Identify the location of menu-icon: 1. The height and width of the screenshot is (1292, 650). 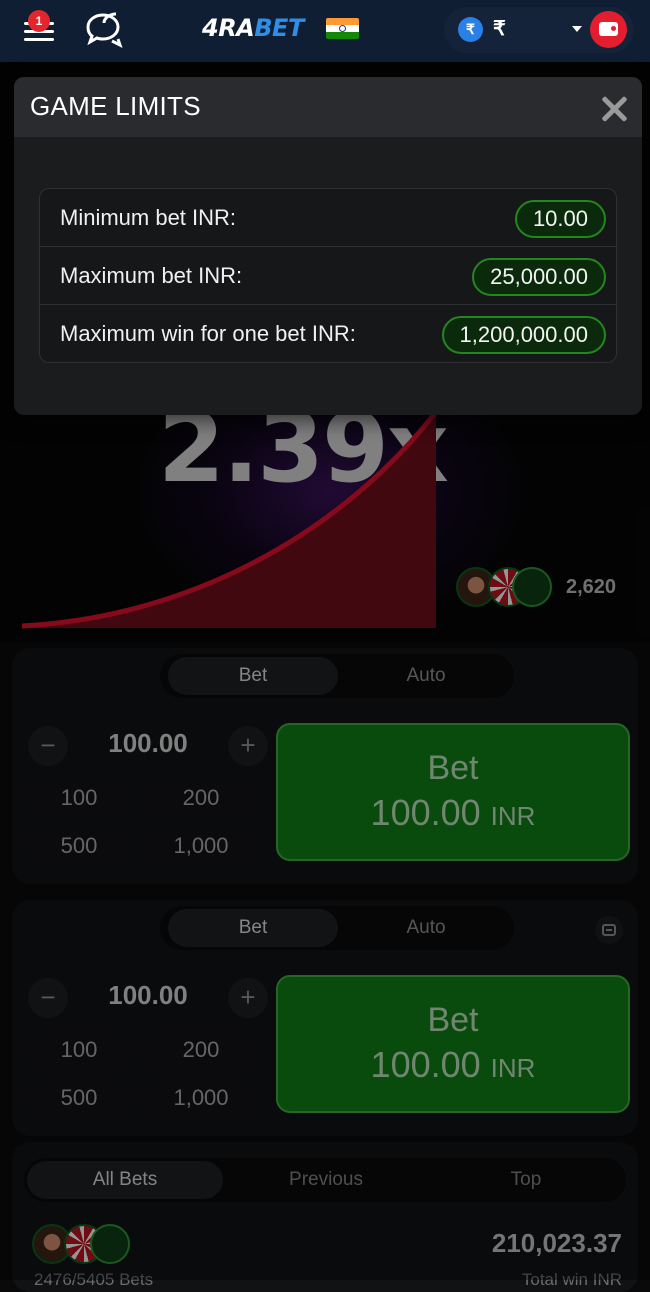
(39, 26).